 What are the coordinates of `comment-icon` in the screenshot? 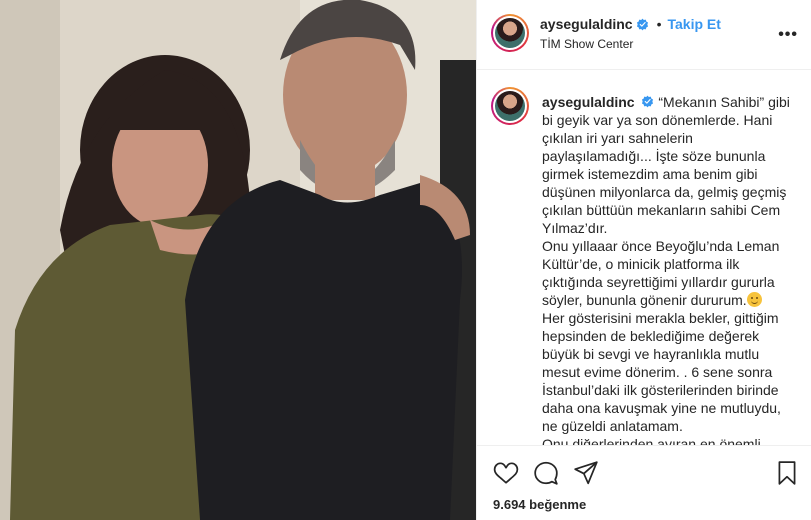 It's located at (546, 473).